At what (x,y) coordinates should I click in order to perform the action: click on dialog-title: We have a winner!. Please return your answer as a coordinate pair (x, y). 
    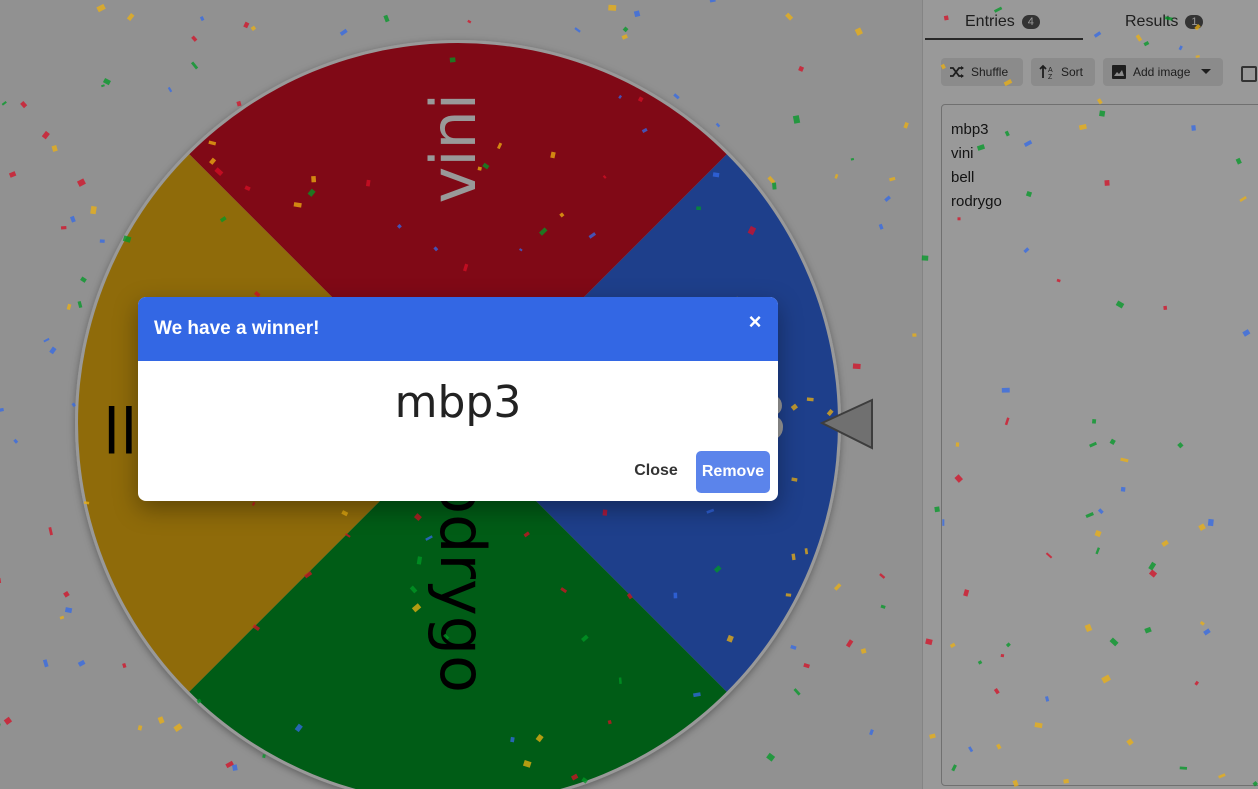
    Looking at the image, I should click on (237, 328).